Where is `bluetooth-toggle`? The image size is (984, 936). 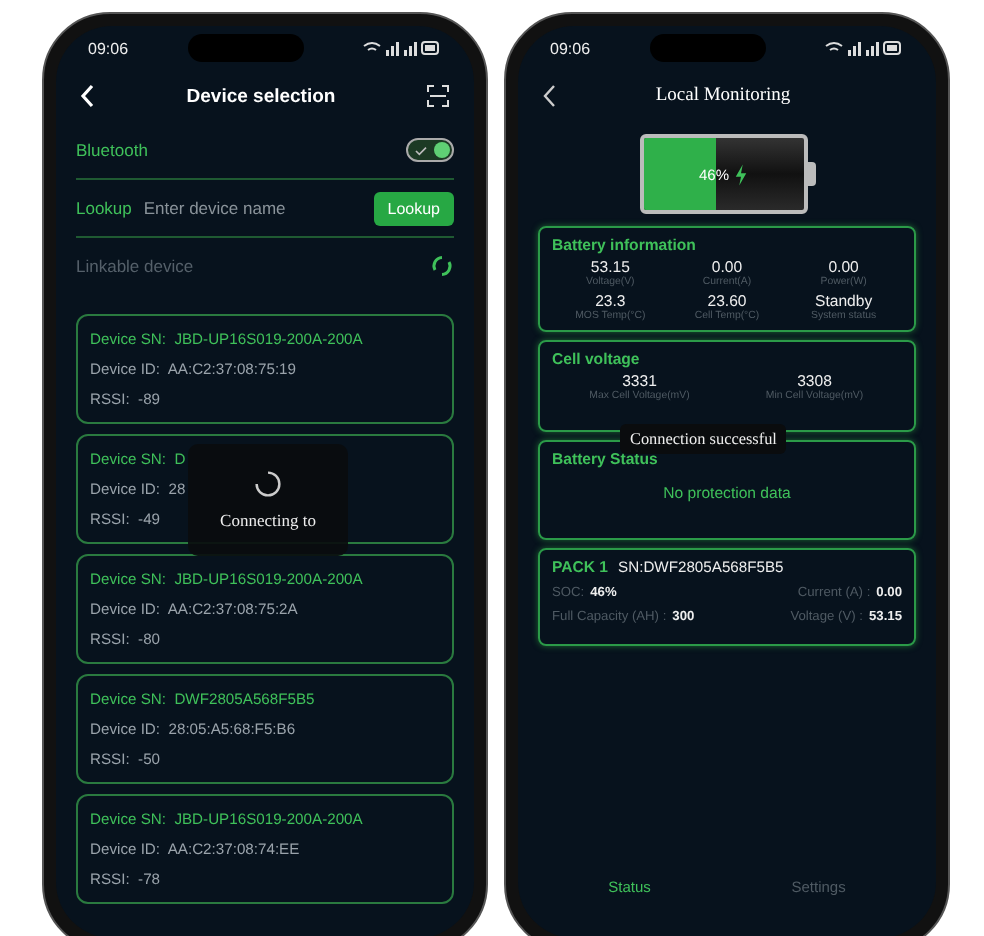
bluetooth-toggle is located at coordinates (430, 150).